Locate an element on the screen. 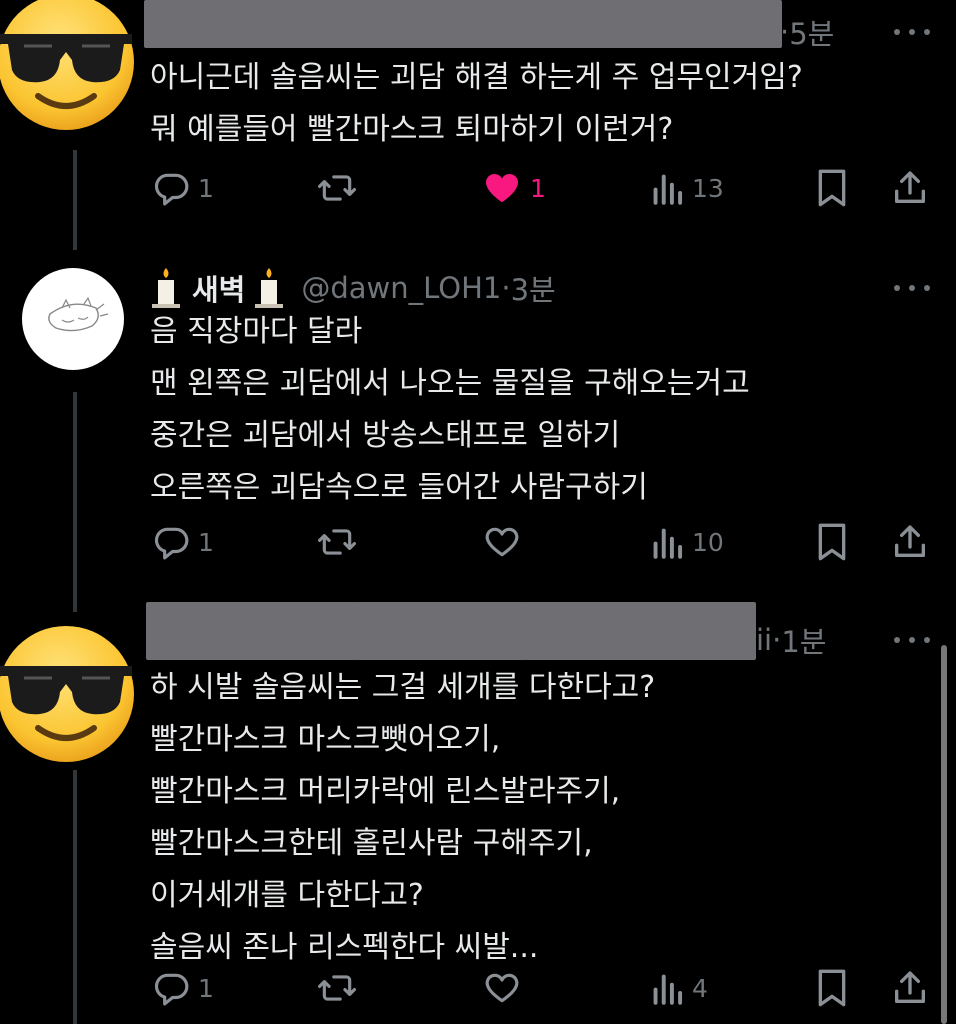 Image resolution: width=956 pixels, height=1024 pixels. avatar-drawing-icon is located at coordinates (78, 314).